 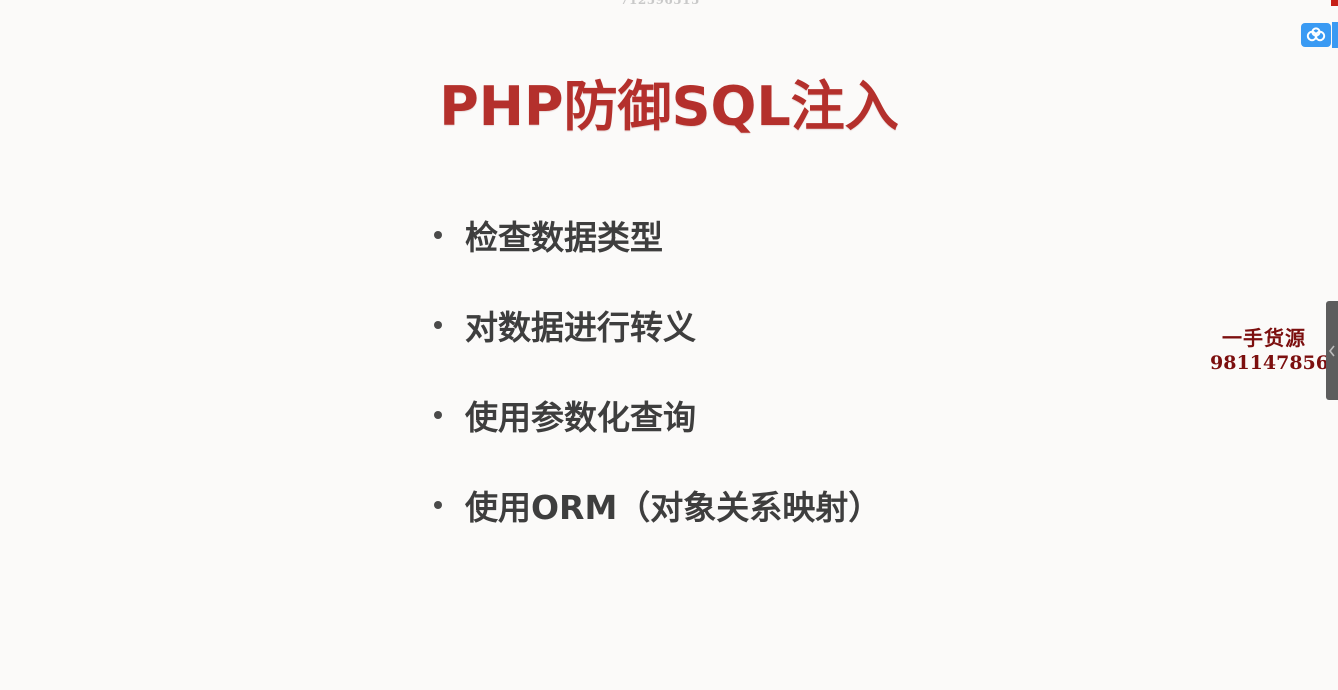 I want to click on bullet-text: 对数据进行转义, so click(x=580, y=327).